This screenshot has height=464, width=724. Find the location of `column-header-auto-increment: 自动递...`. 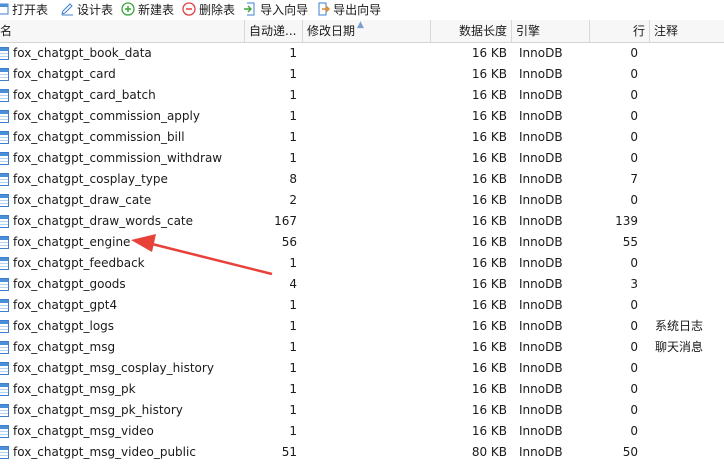

column-header-auto-increment: 自动递... is located at coordinates (274, 31).